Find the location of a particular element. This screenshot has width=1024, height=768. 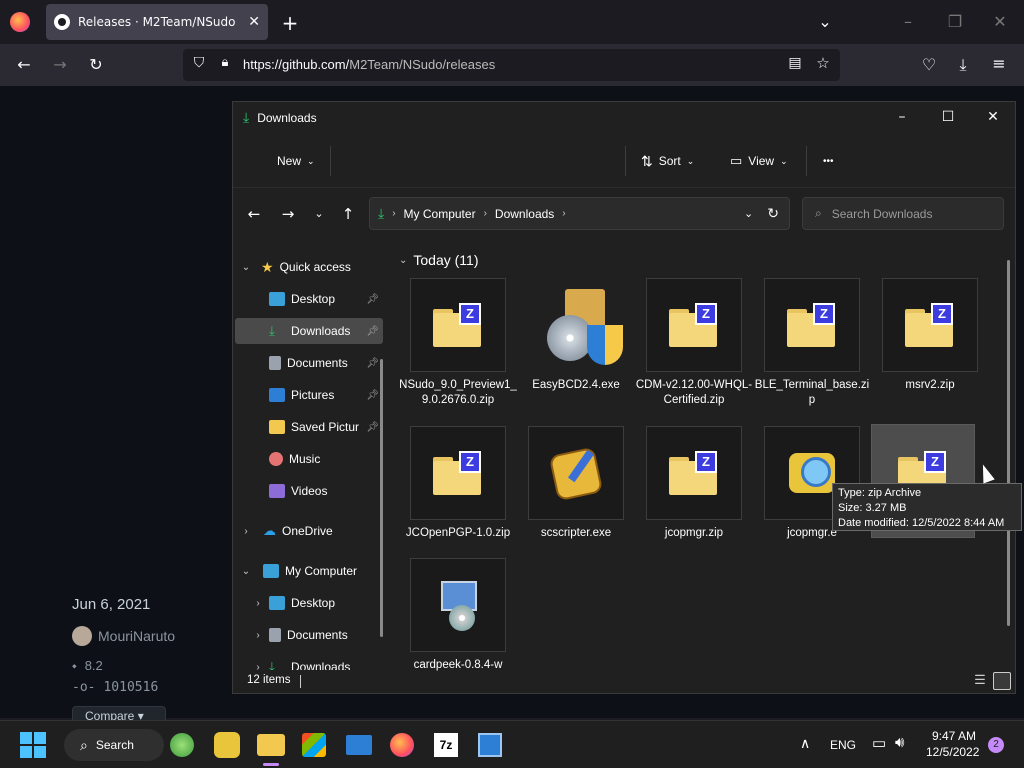

close-tab-icon: ✕ is located at coordinates (254, 22).